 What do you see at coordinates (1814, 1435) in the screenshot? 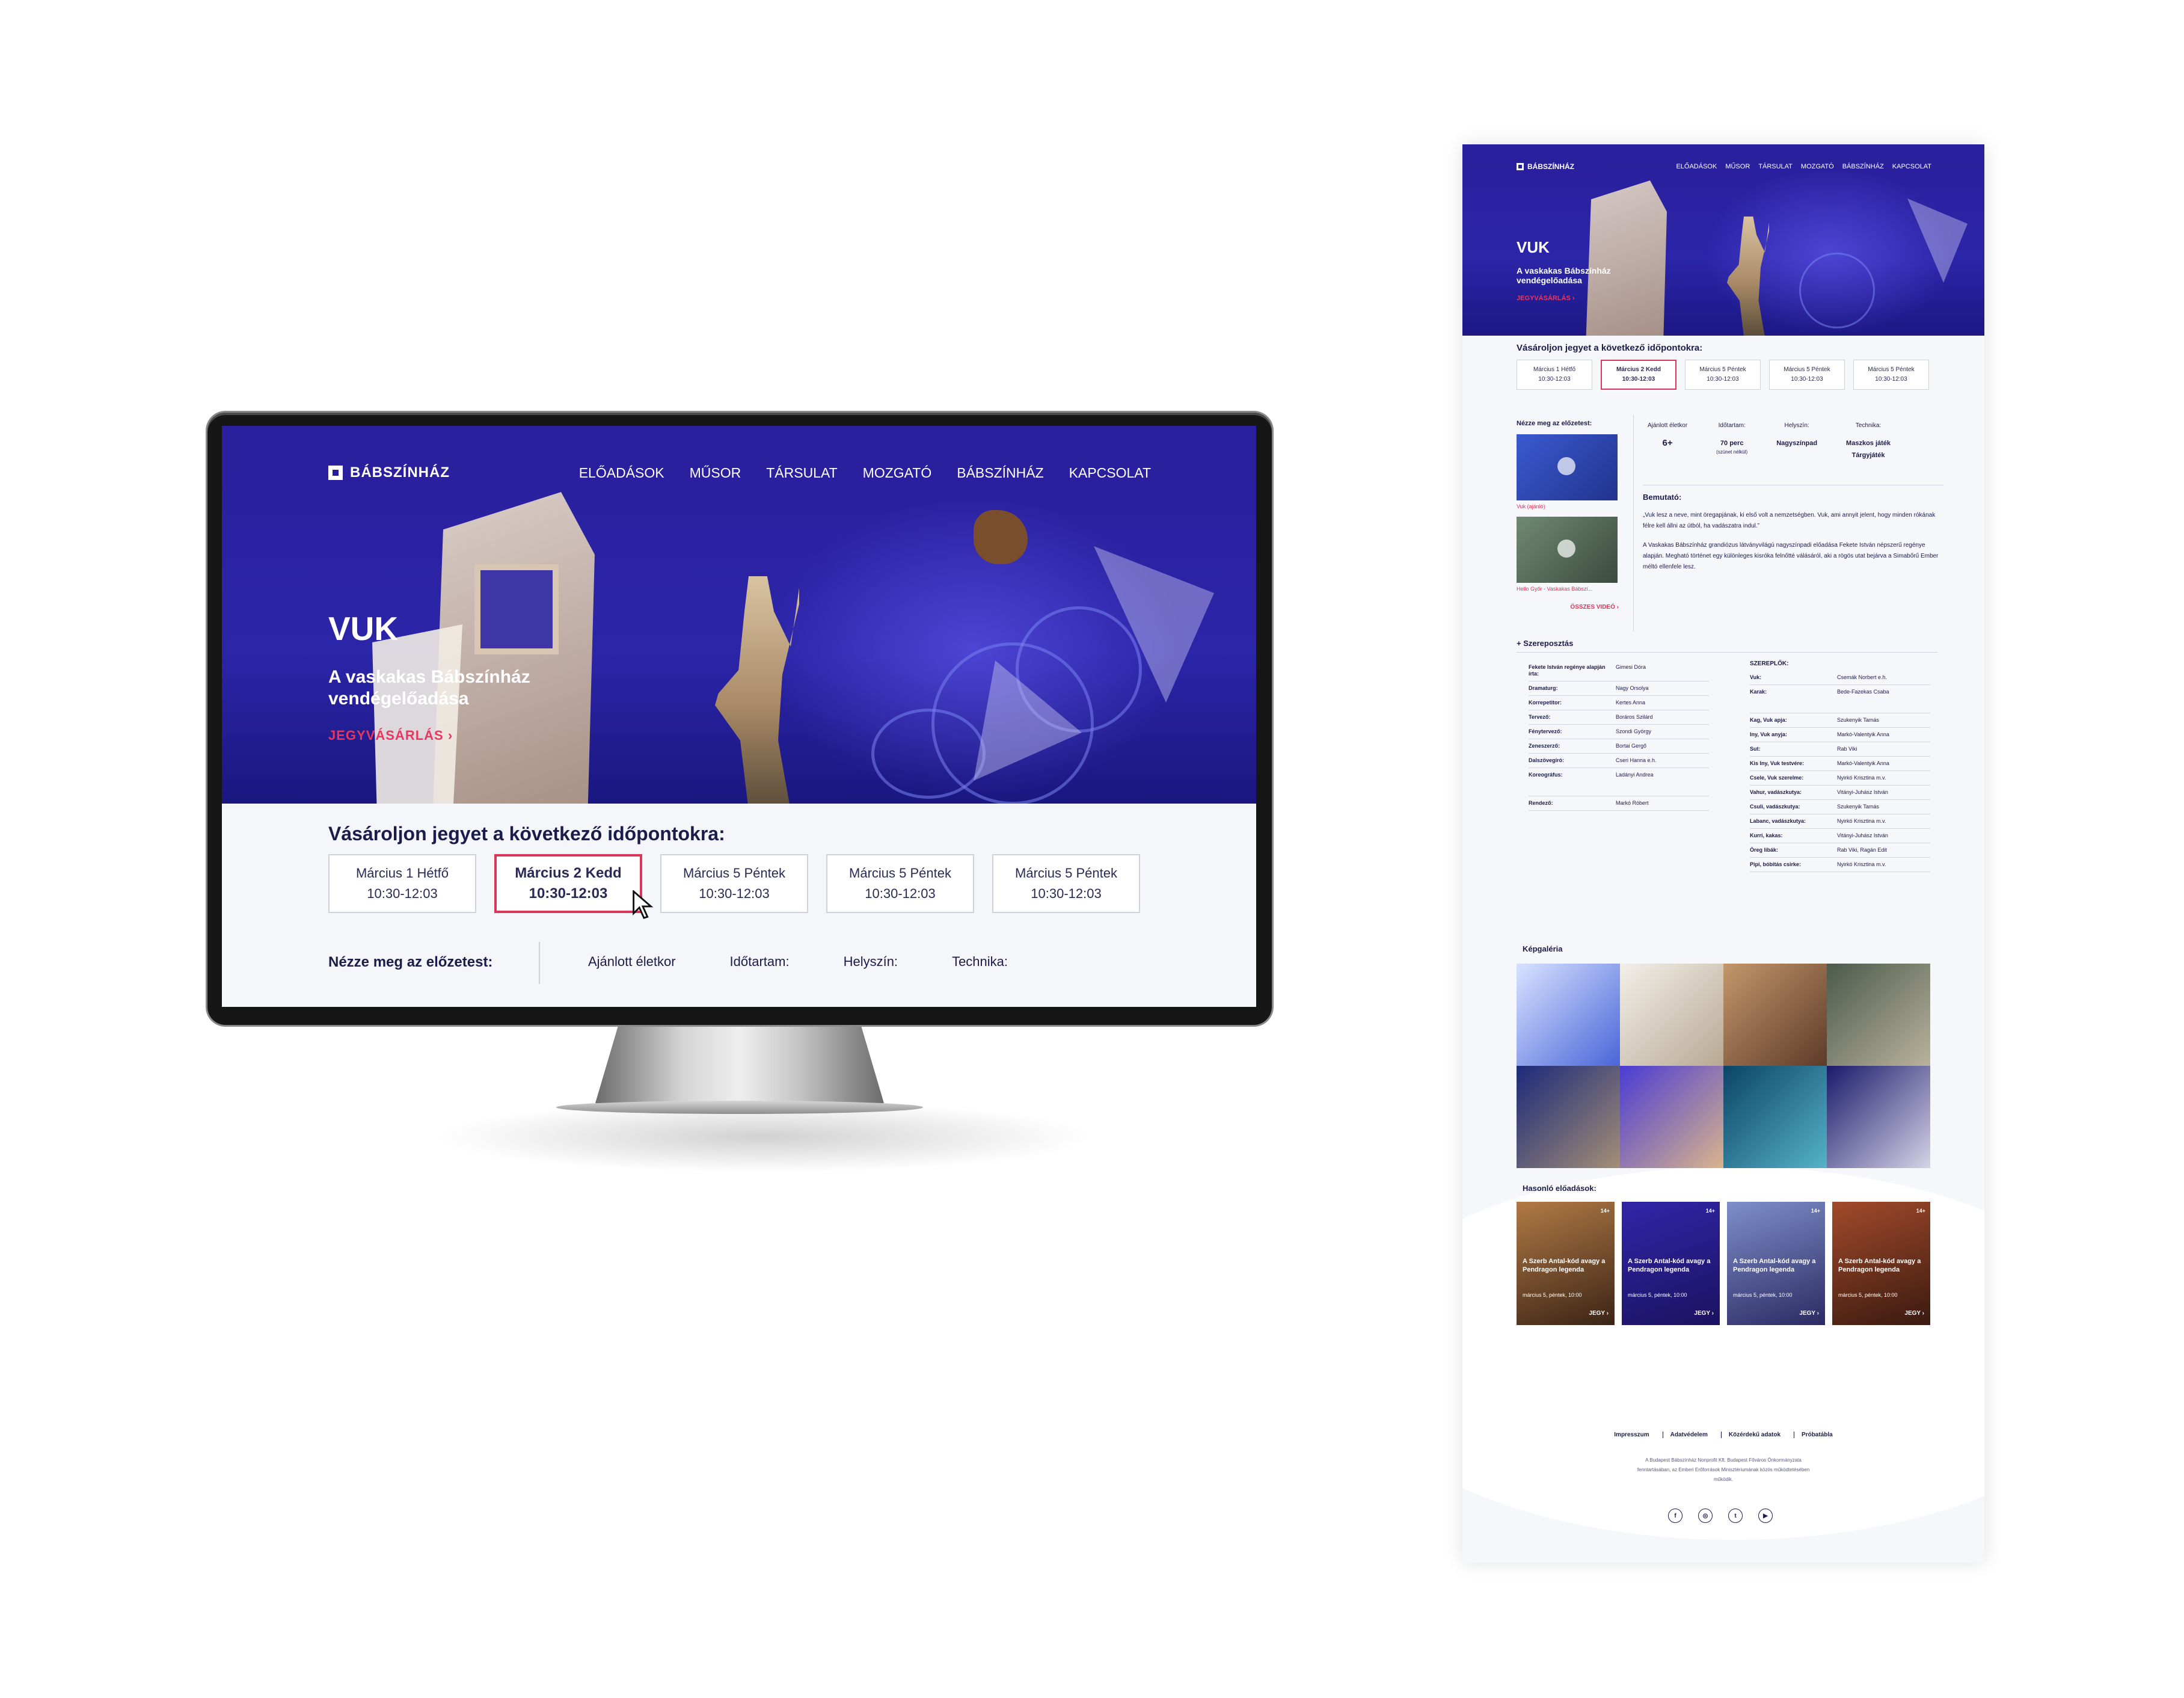
I see `footer-link-probatabla: Próbatábla` at bounding box center [1814, 1435].